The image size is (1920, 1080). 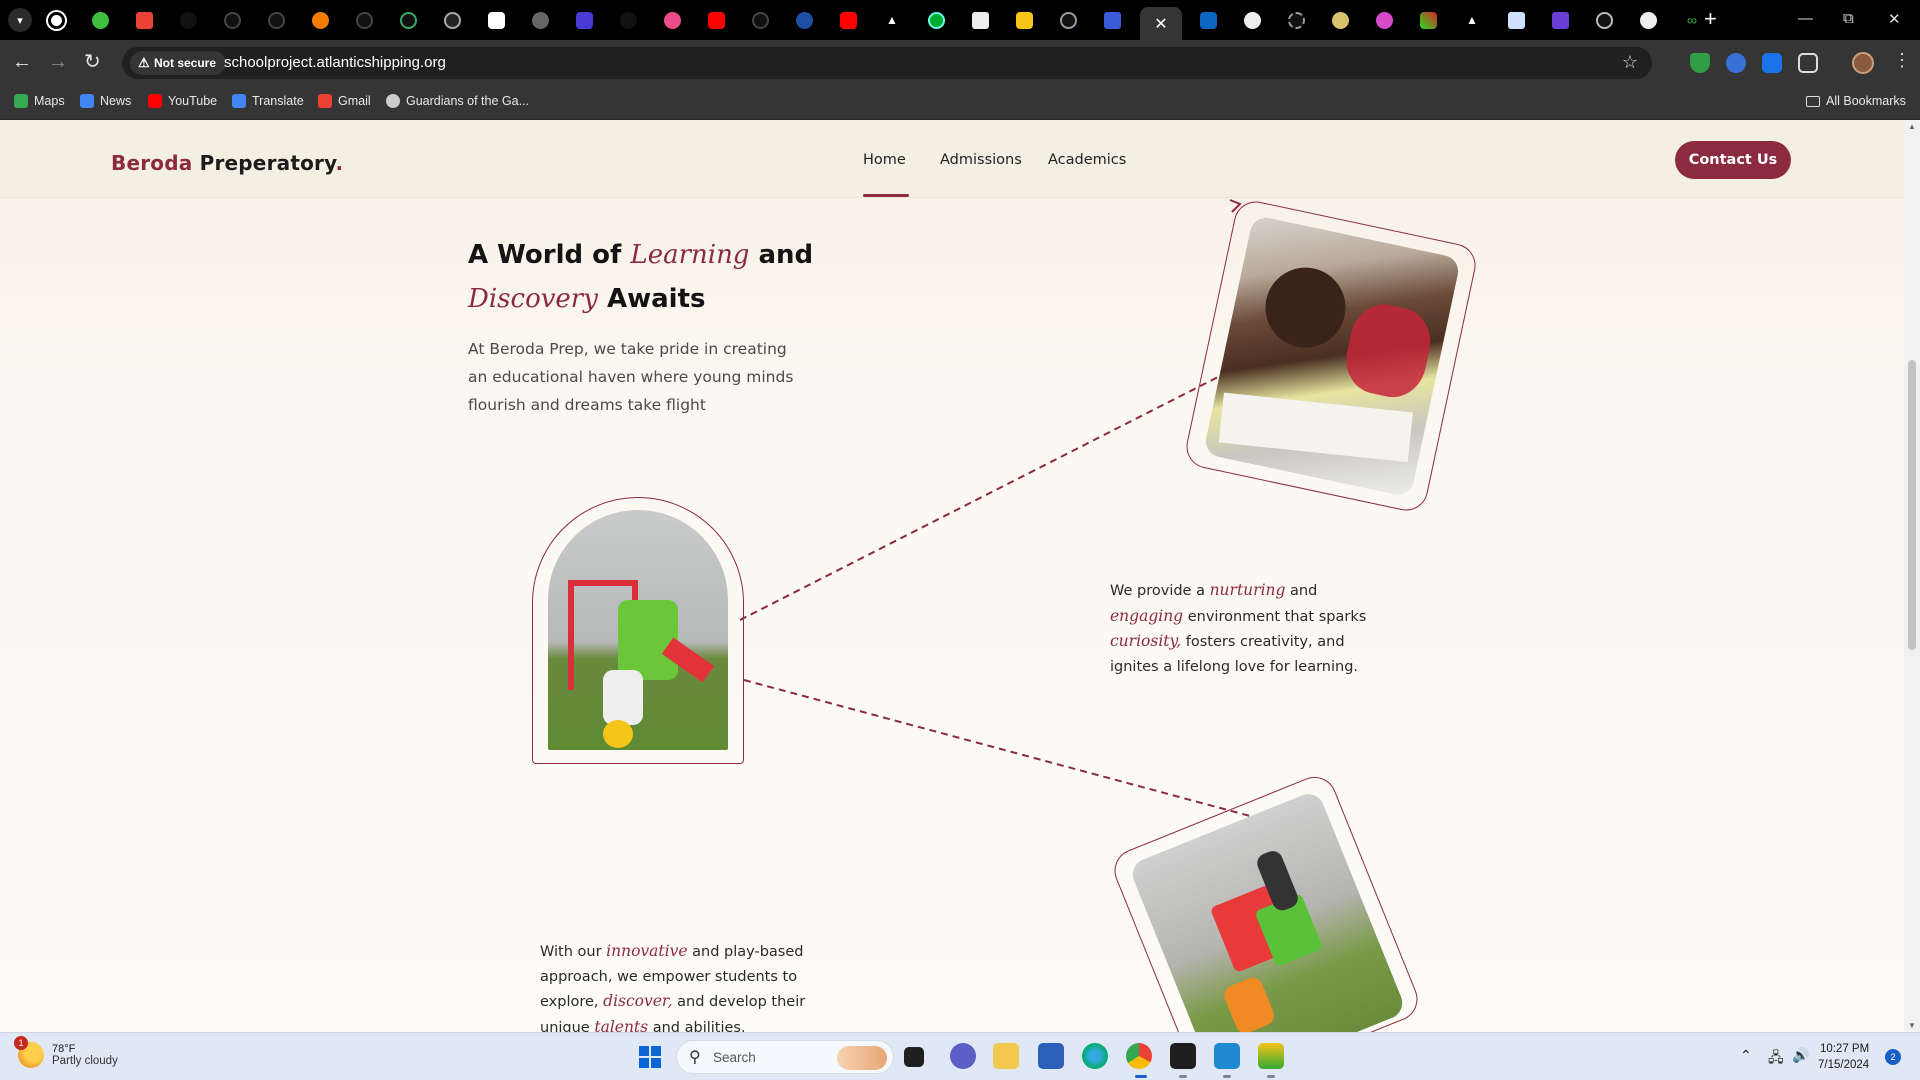 I want to click on taskbar-clock: 10:27 PM 7/15/2024, so click(x=1843, y=1057).